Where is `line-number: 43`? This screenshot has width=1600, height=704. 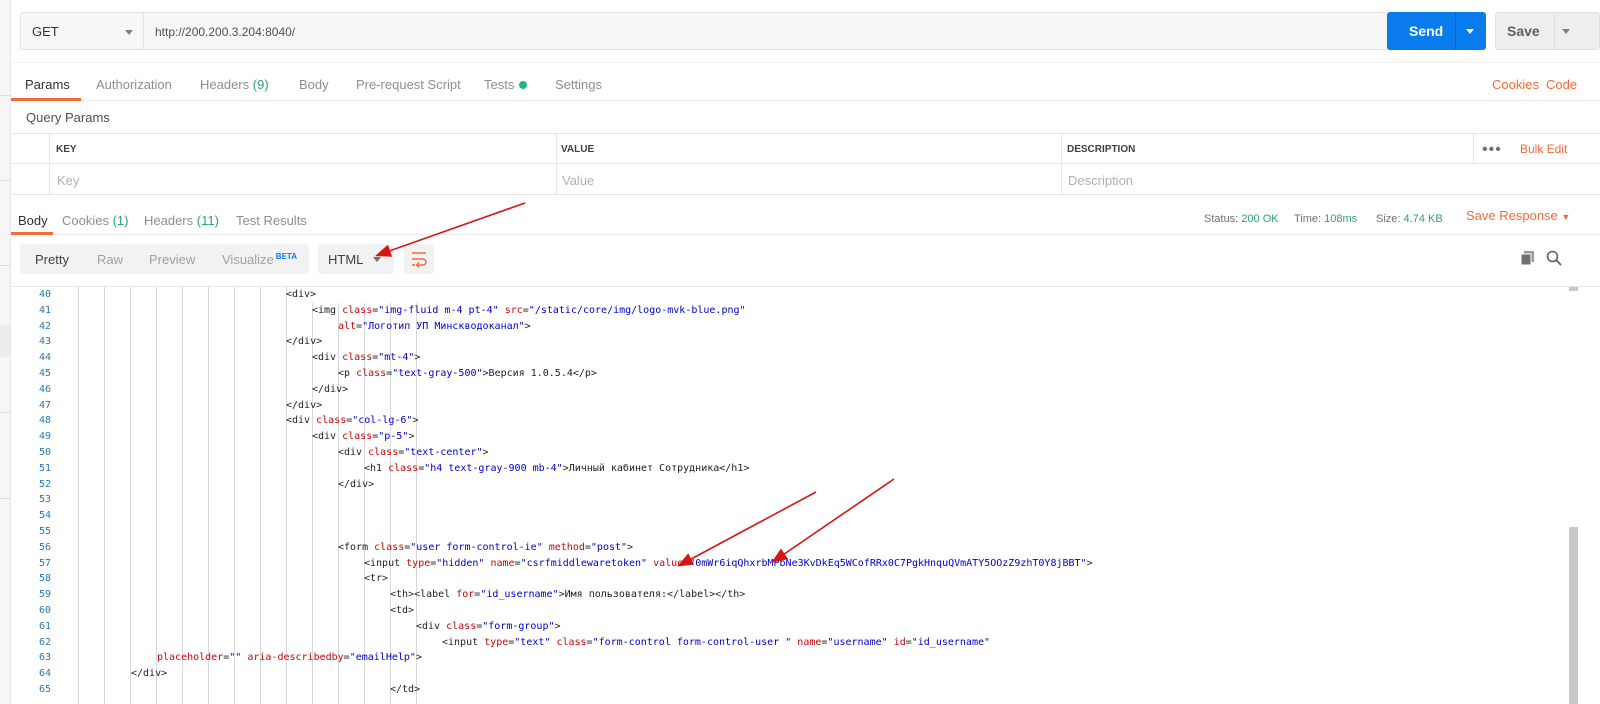
line-number: 43 is located at coordinates (44, 342).